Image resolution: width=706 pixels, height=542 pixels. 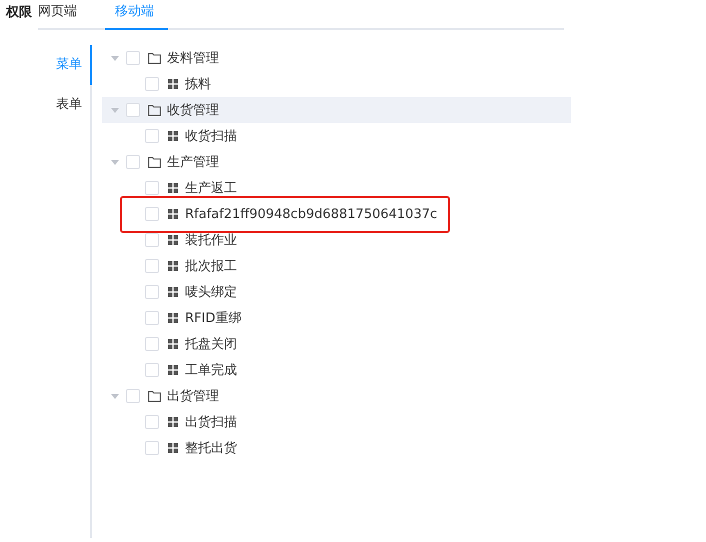 What do you see at coordinates (336, 110) in the screenshot?
I see `tree-row: 收货管理` at bounding box center [336, 110].